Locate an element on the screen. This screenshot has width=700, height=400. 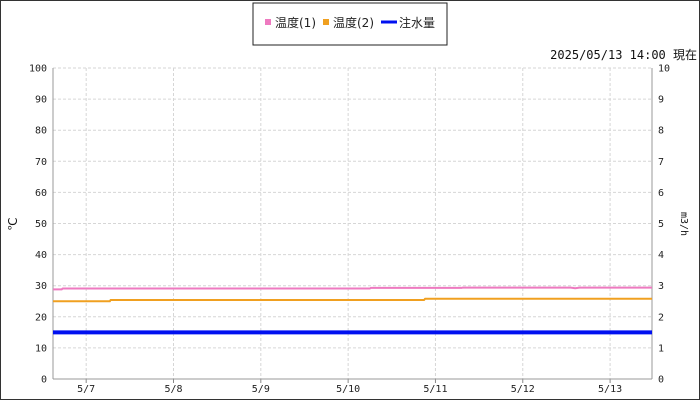
y-left-tick-label: 0 is located at coordinates (44, 380).